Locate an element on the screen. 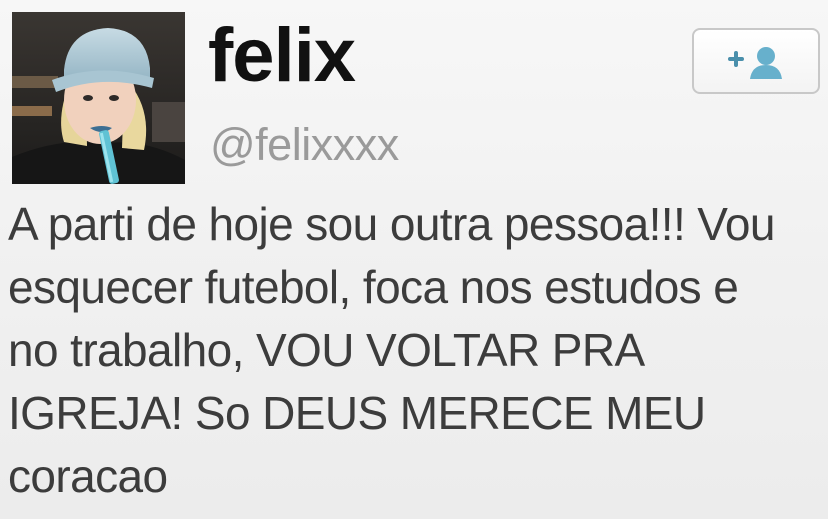  tweet-line: IGREJA! So DEUS MERECE MEU is located at coordinates (357, 413).